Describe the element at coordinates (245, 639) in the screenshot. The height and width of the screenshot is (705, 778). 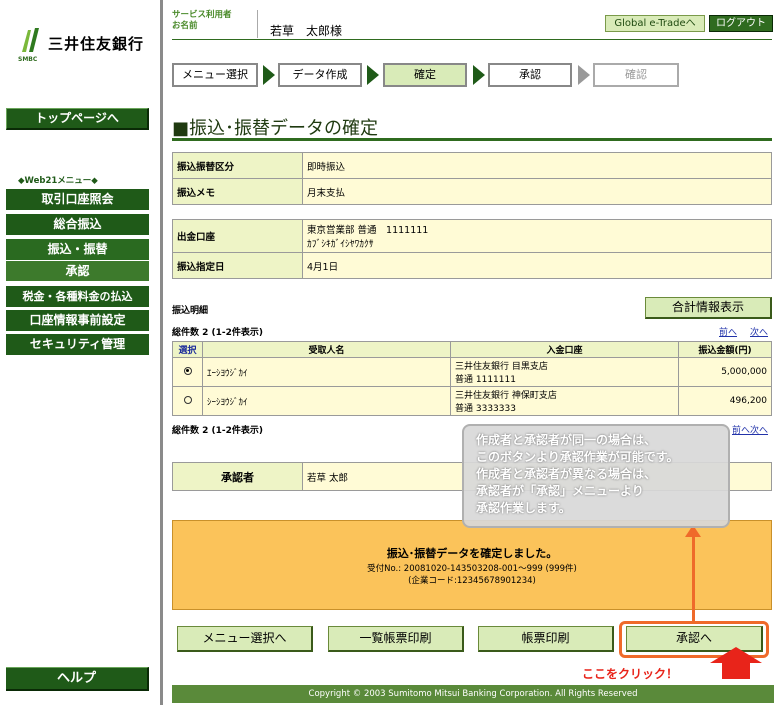
I see `menu-select-button: メニュー選択へ` at that location.